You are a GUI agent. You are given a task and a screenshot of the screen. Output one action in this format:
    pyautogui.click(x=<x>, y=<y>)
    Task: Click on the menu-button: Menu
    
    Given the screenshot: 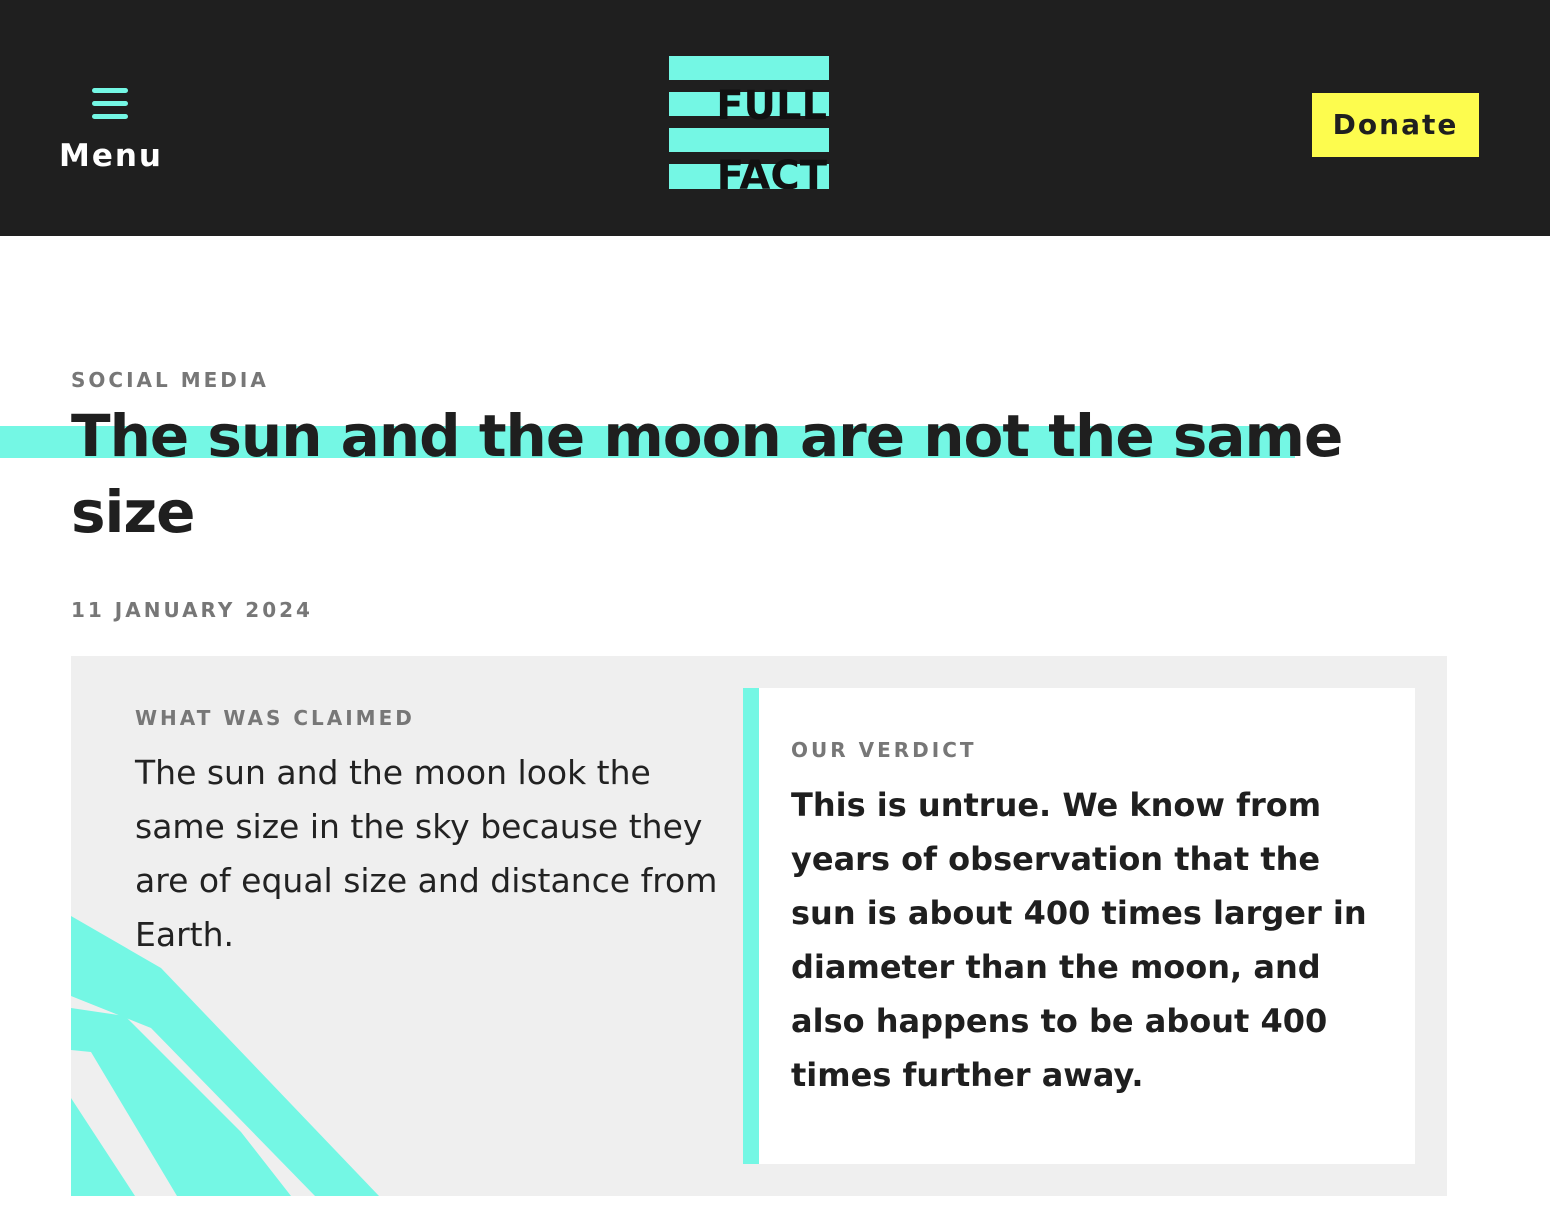 What is the action you would take?
    pyautogui.click(x=111, y=130)
    